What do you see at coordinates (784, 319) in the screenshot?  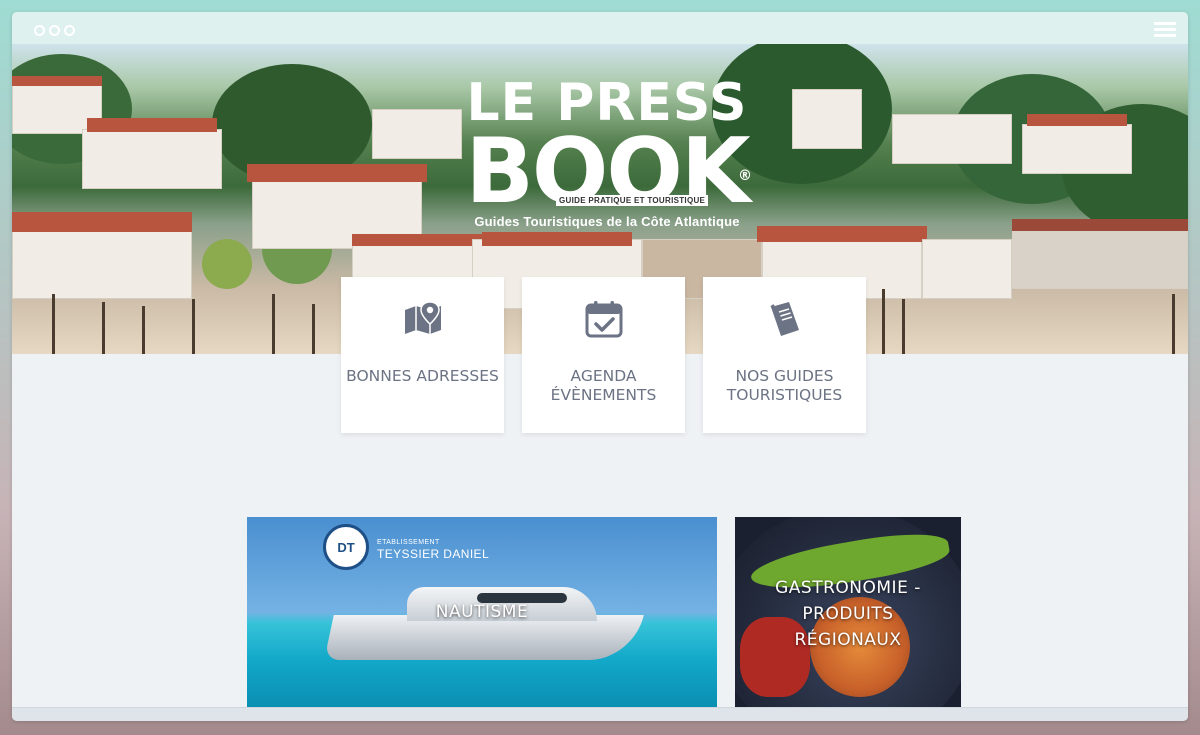 I see `book-icon` at bounding box center [784, 319].